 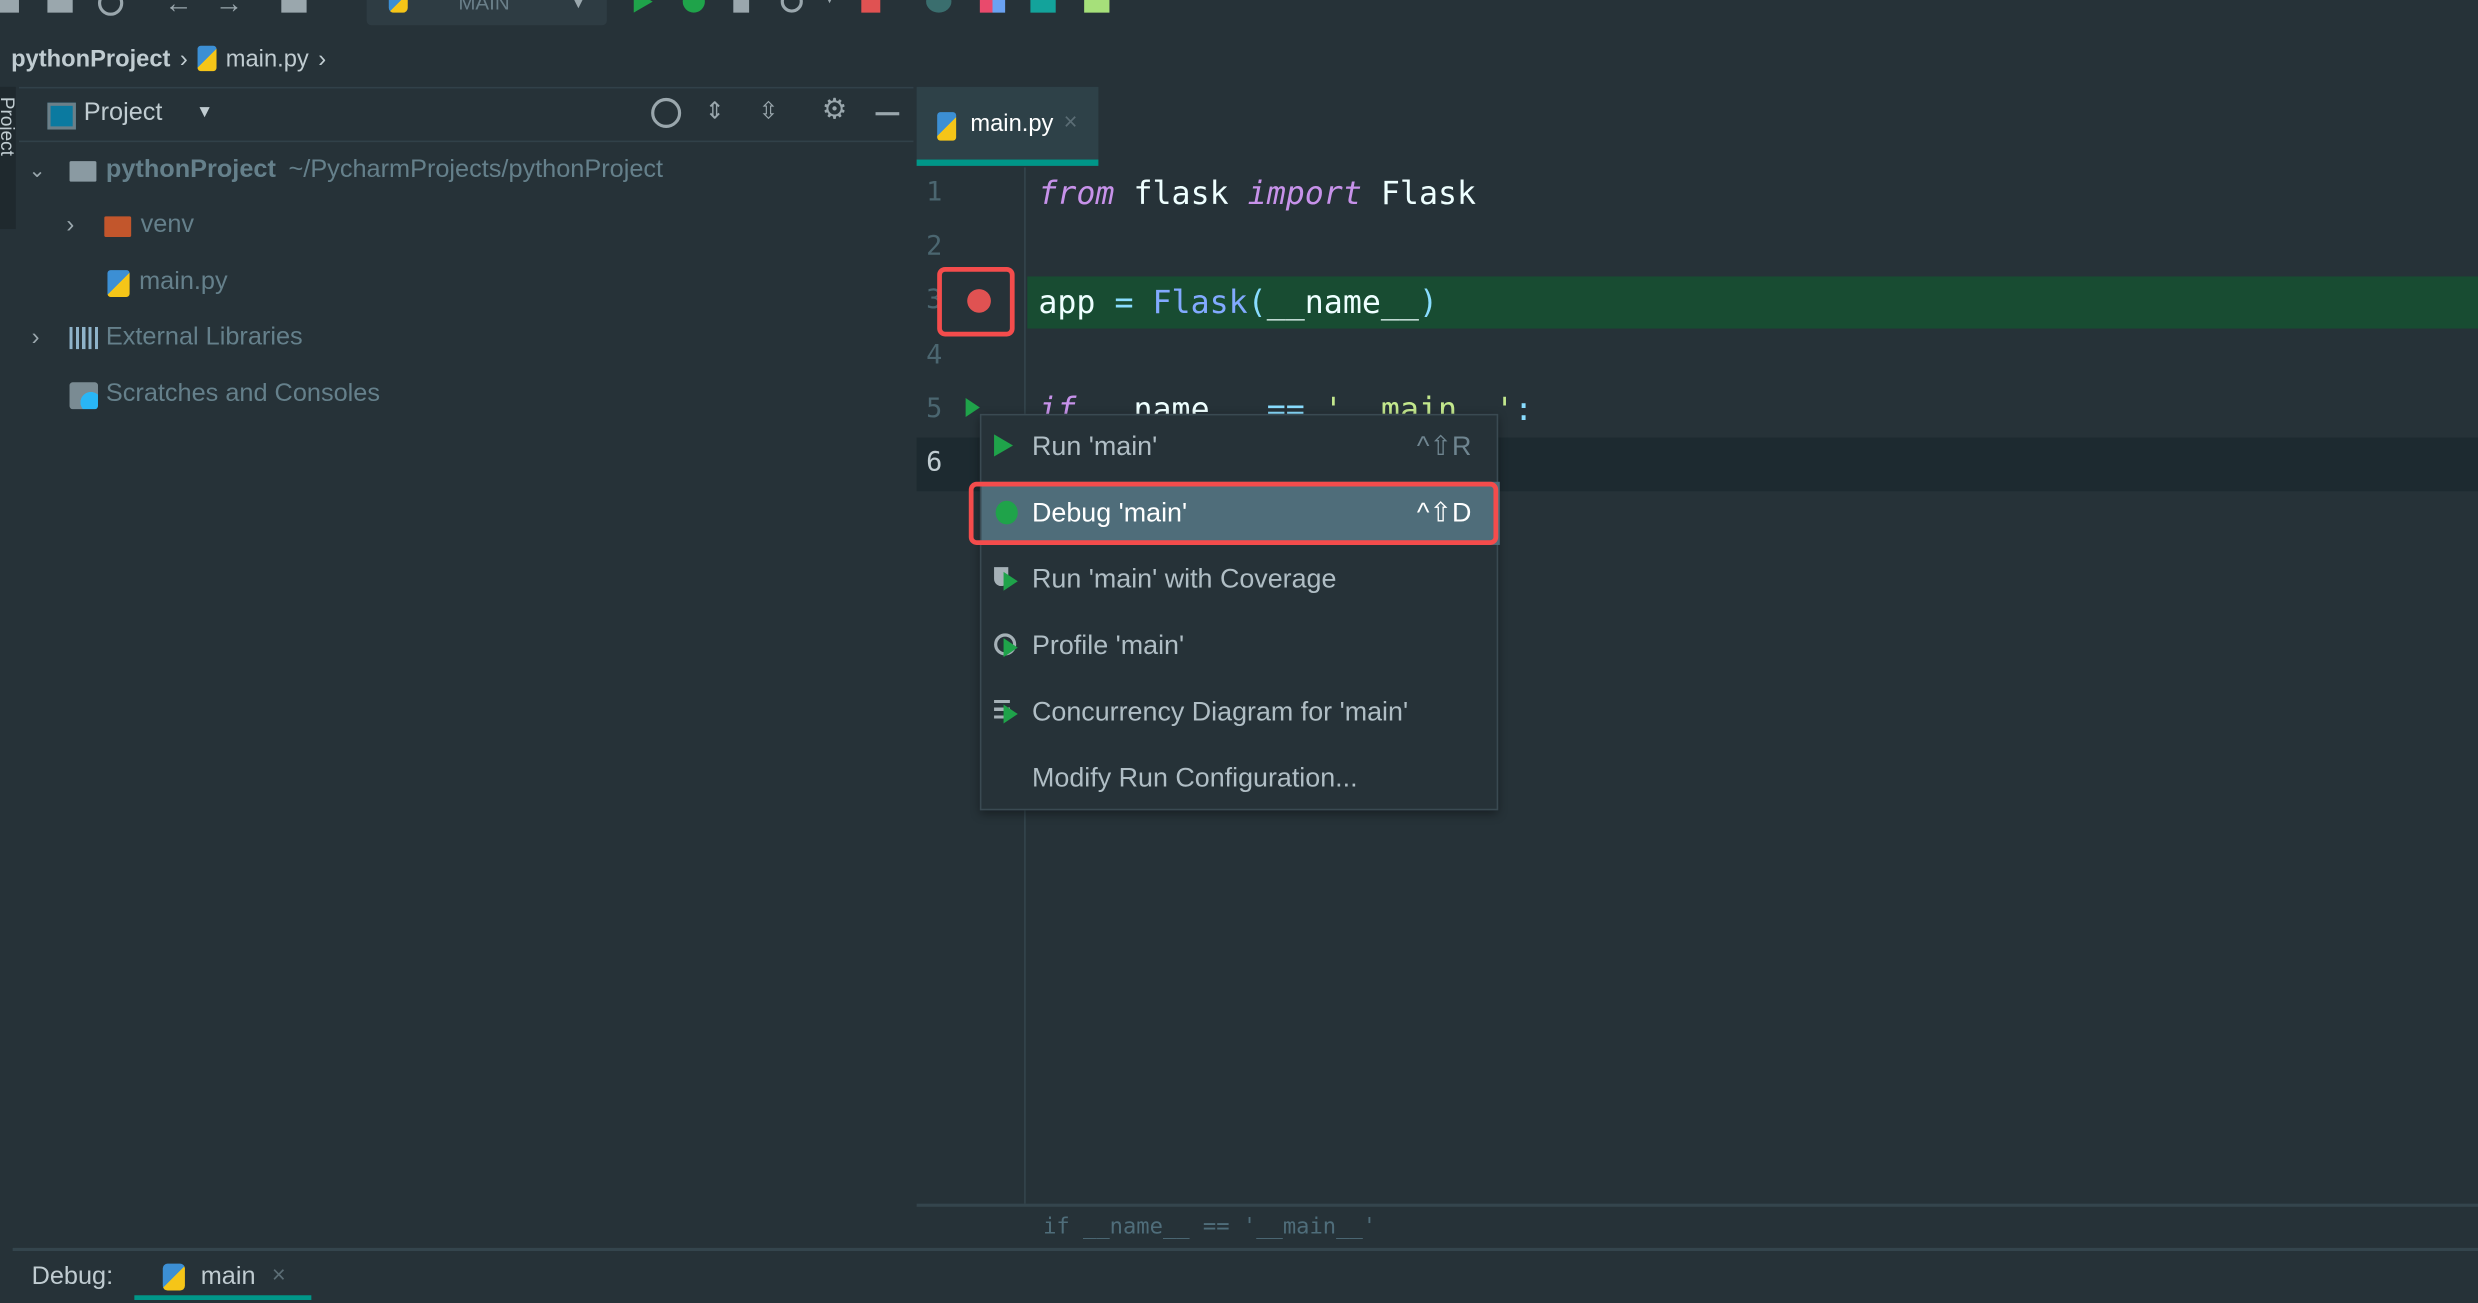 What do you see at coordinates (267, 58) in the screenshot?
I see `breadcrumb-file: main.py` at bounding box center [267, 58].